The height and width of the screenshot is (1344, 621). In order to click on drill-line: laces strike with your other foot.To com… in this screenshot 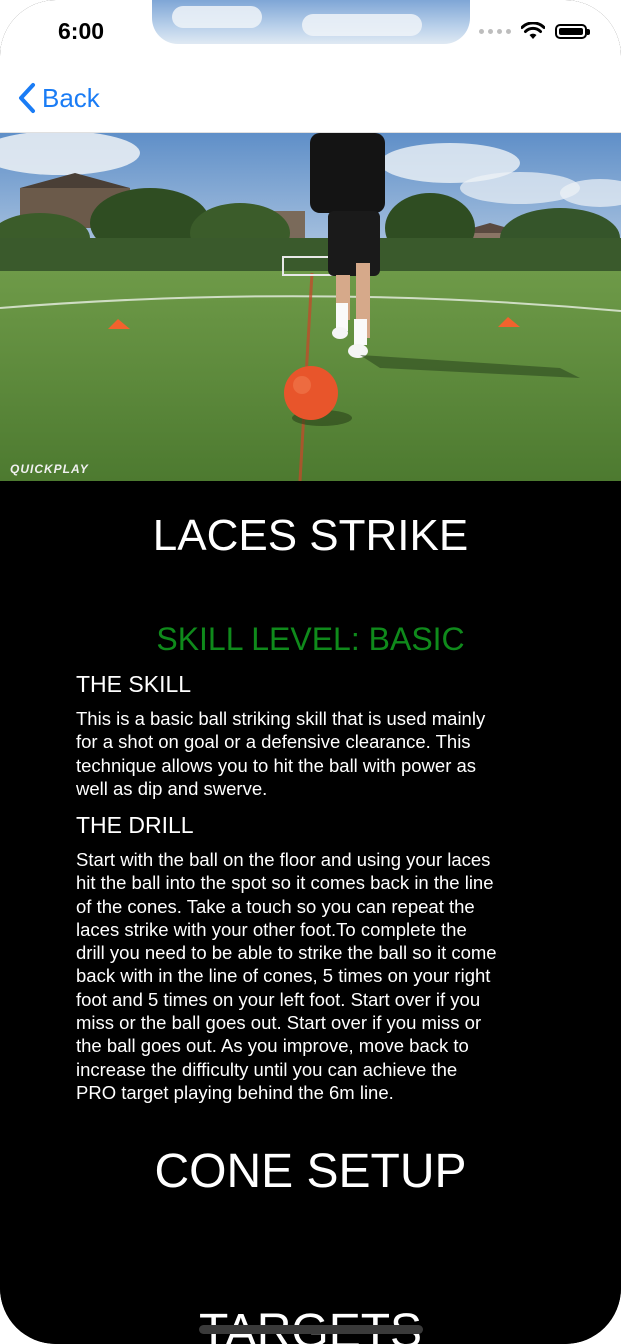, I will do `click(271, 929)`.